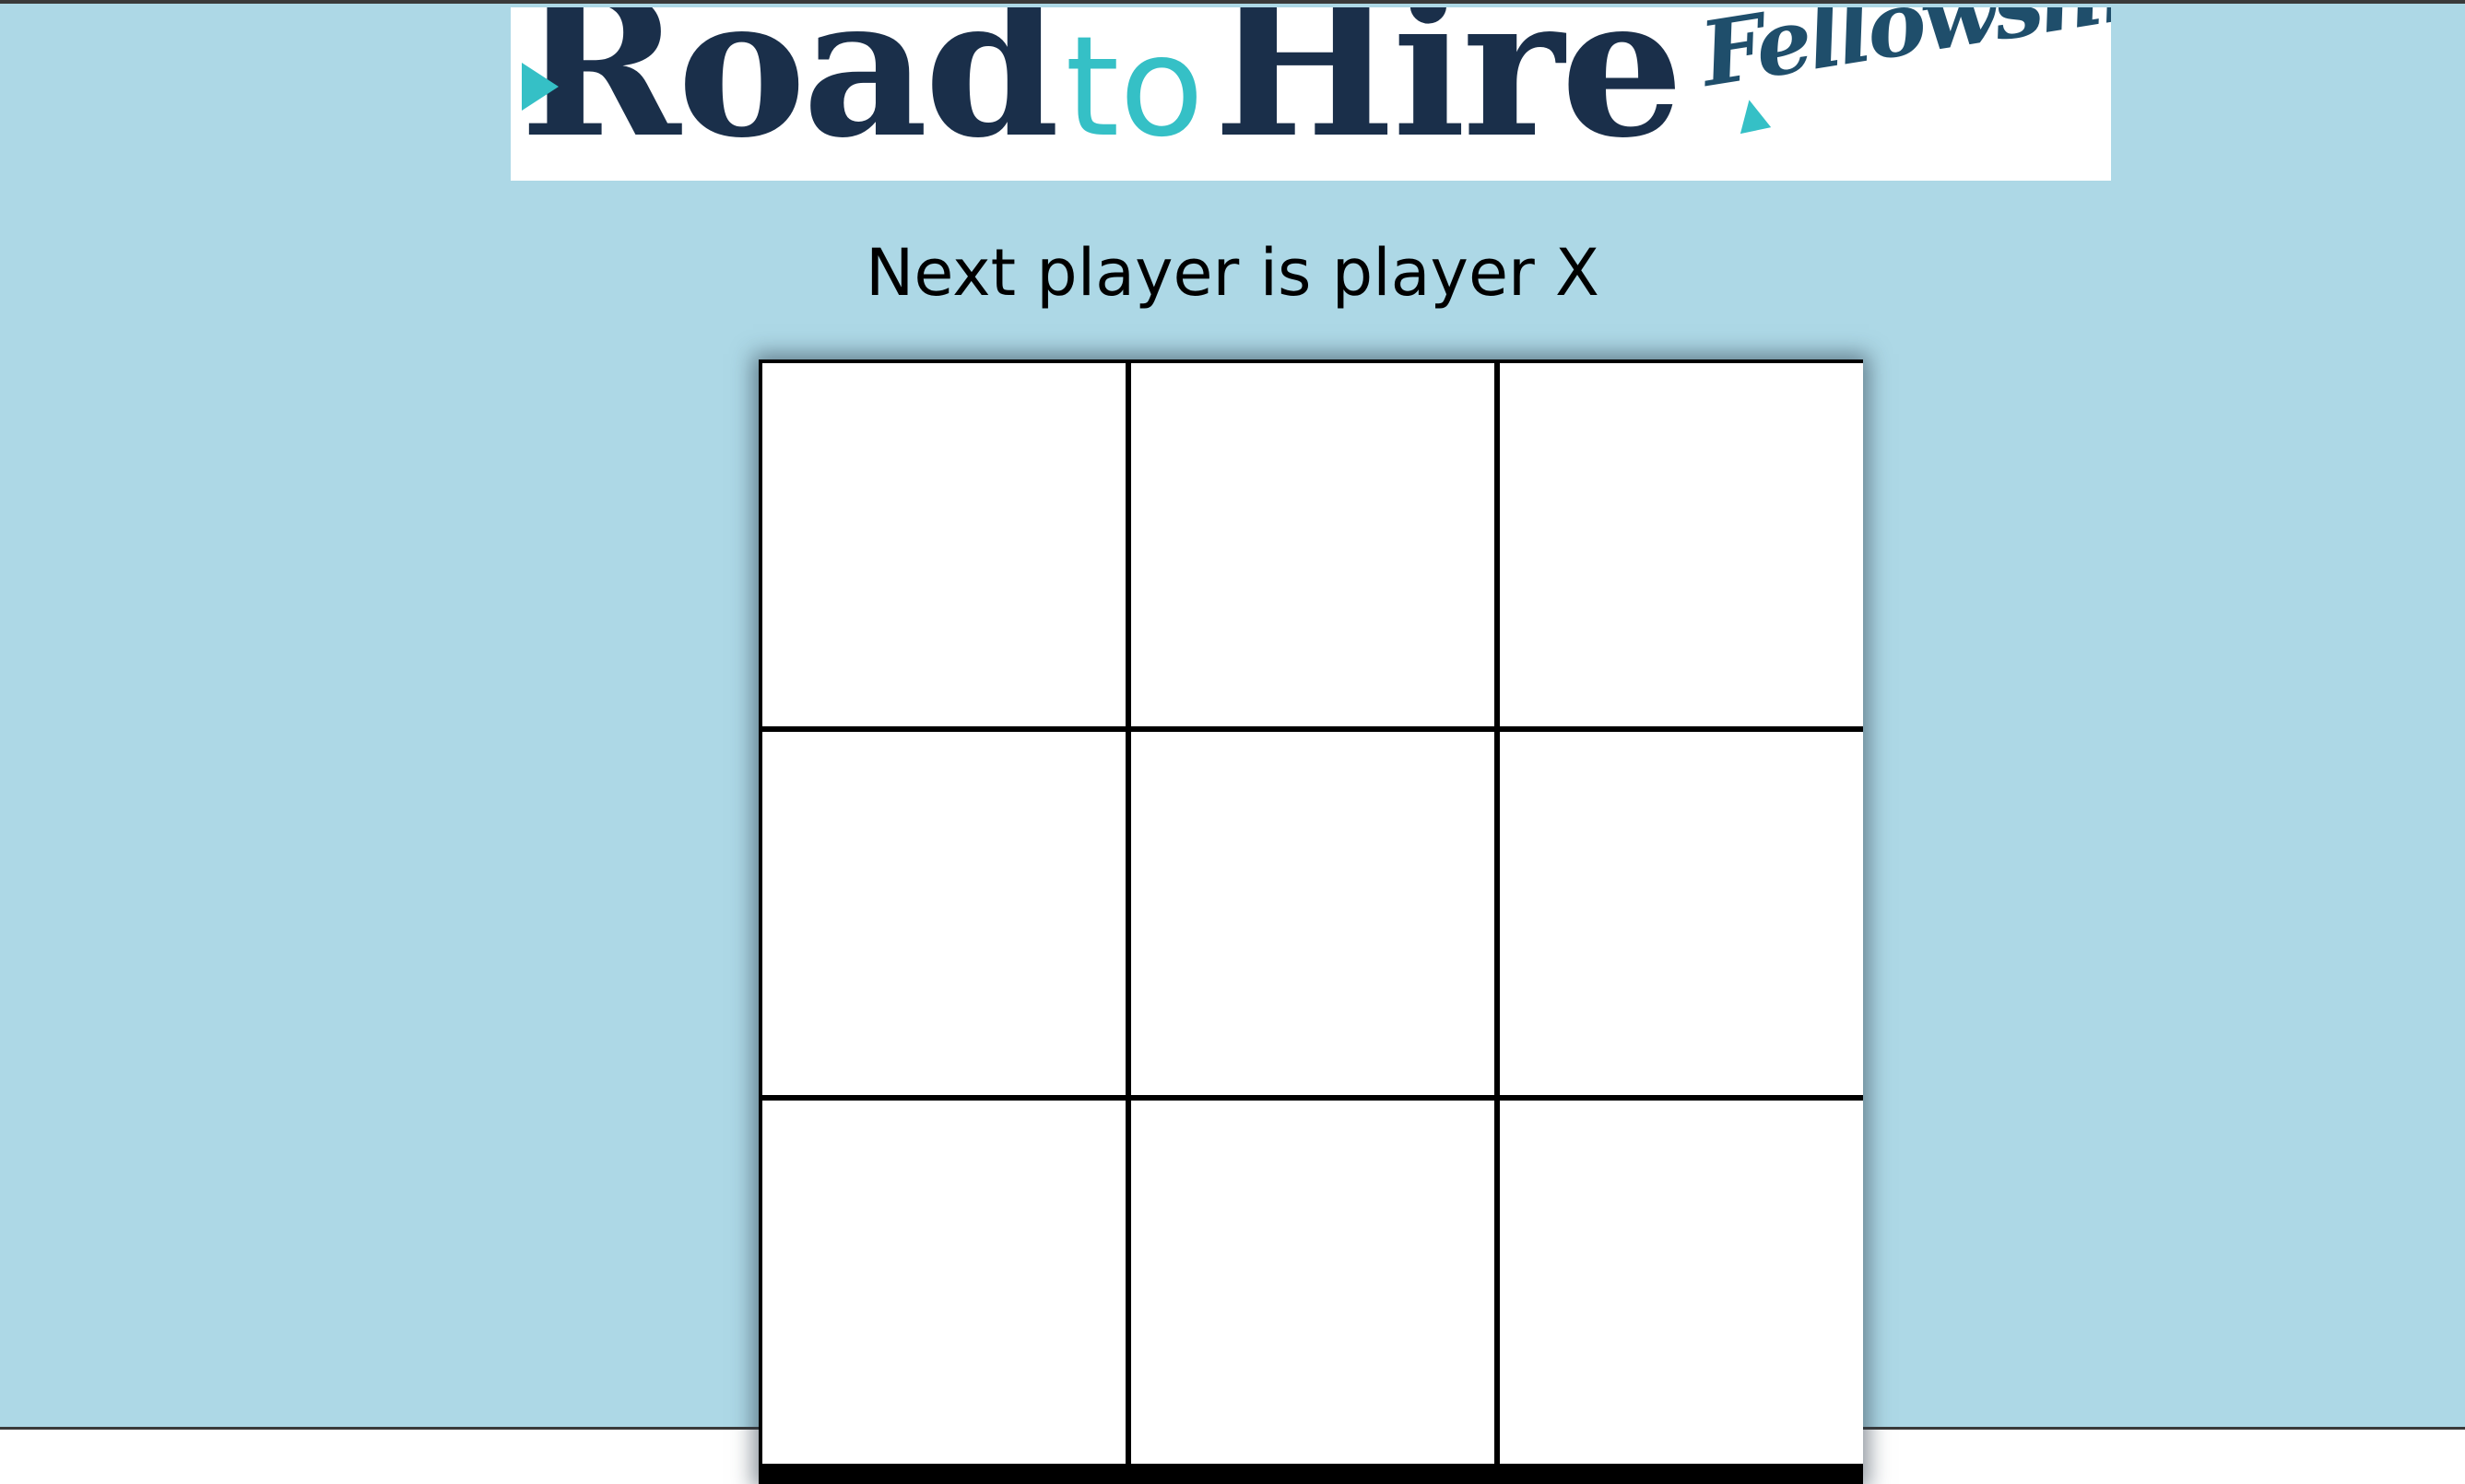 The image size is (2465, 1484). What do you see at coordinates (1752, 115) in the screenshot?
I see `logo-accent-triangle-icon` at bounding box center [1752, 115].